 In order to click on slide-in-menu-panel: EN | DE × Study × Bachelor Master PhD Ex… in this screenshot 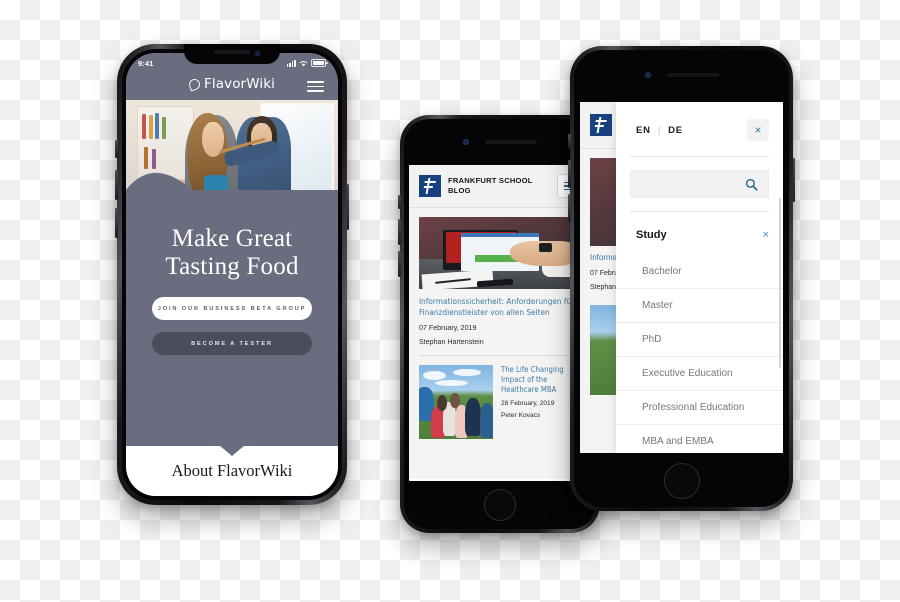, I will do `click(699, 277)`.